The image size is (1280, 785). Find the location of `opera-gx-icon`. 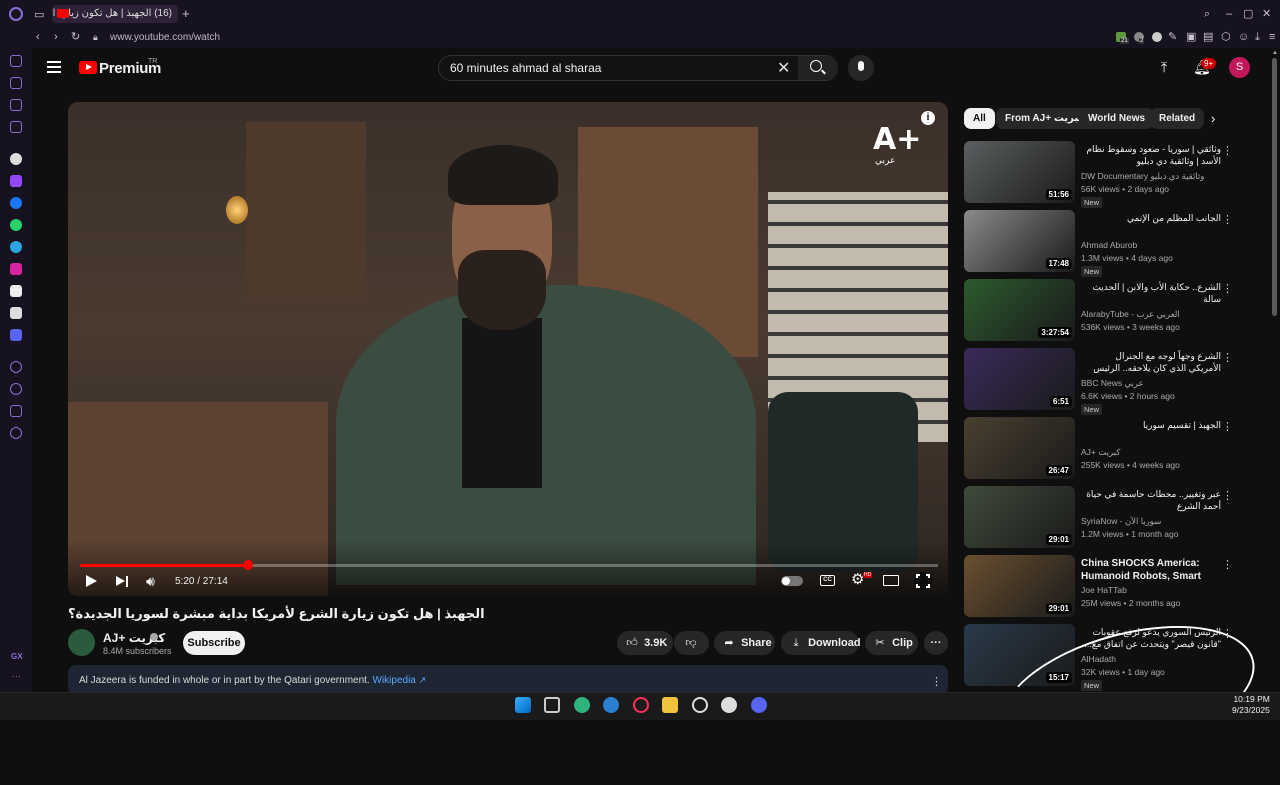

opera-gx-icon is located at coordinates (641, 705).